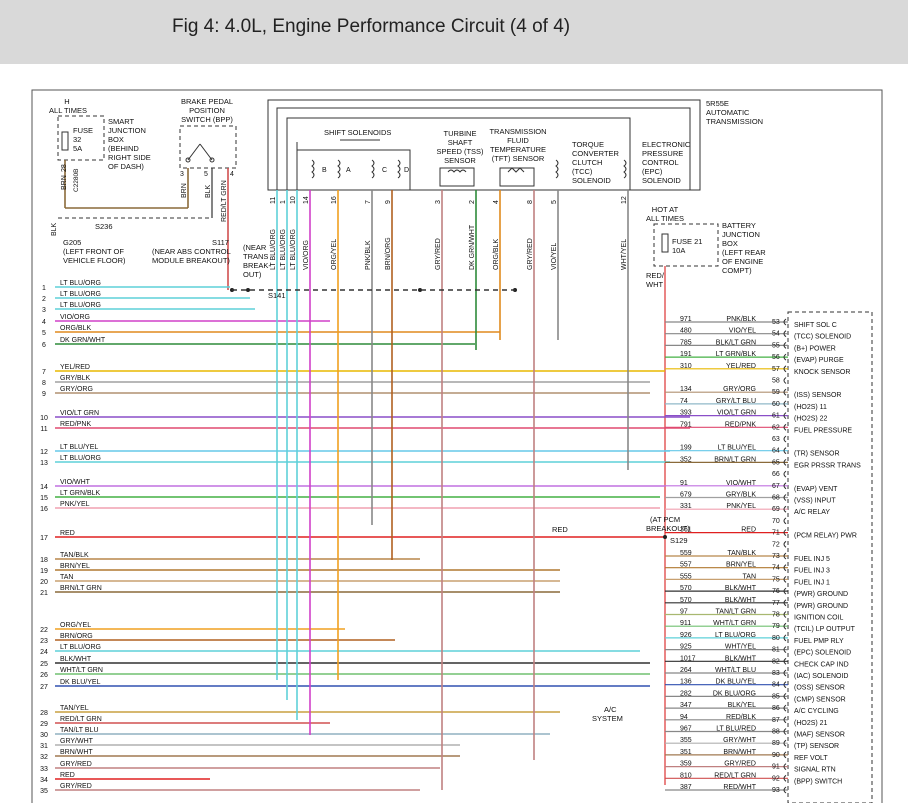  I want to click on svg-text:HOT ATALL TIMES: HOT AT ALL TIMES, so click(665, 214).